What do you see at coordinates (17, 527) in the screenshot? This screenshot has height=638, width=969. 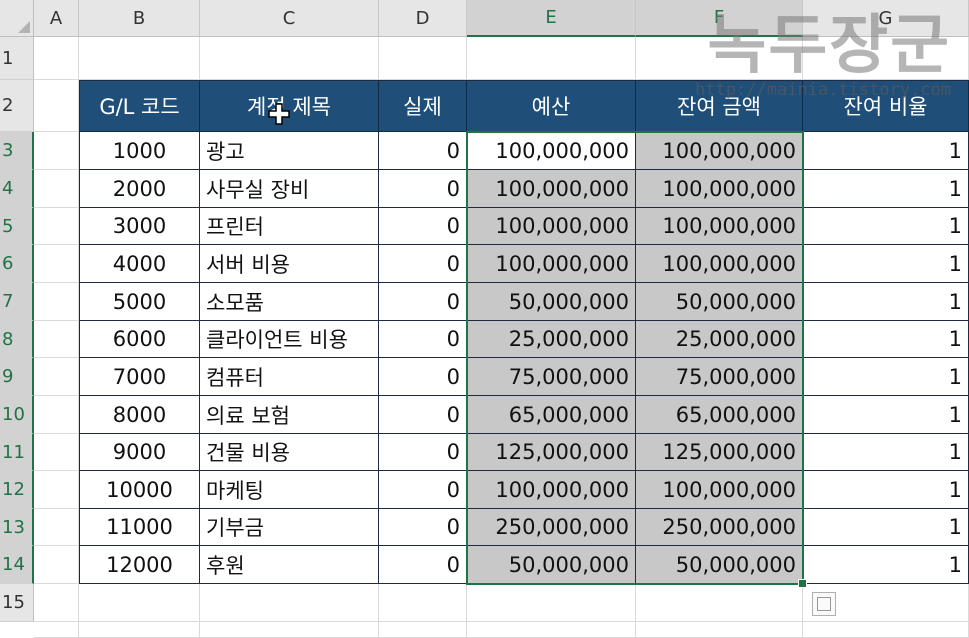 I see `row-header-13: 13` at bounding box center [17, 527].